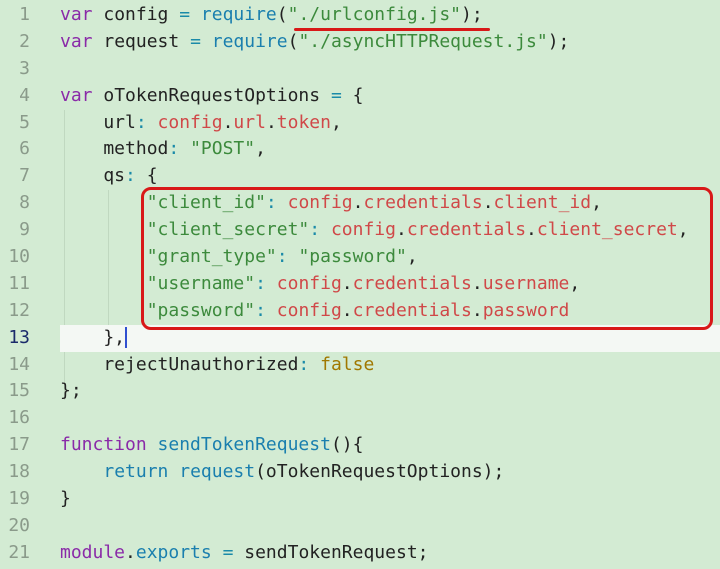  I want to click on token-str: "./urlconfig.js", so click(374, 14).